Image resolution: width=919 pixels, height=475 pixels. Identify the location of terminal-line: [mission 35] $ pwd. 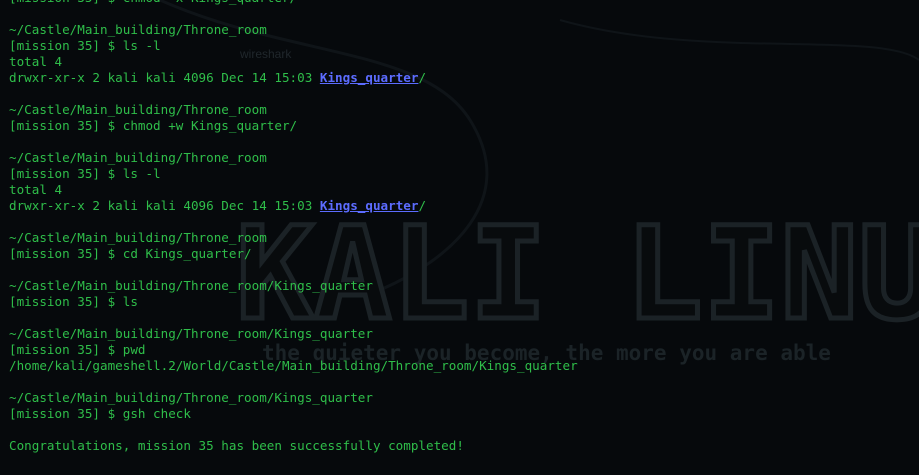
(293, 350).